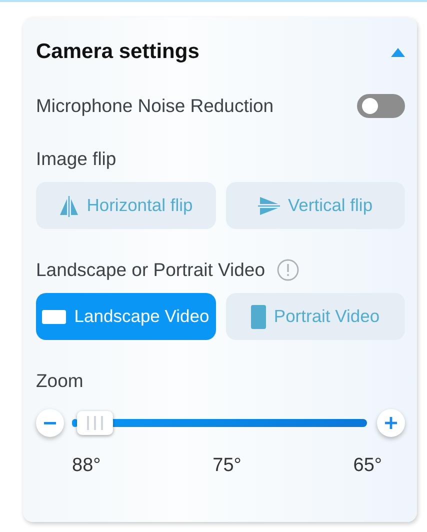  I want to click on flip-button: Vertical flip, so click(315, 205).